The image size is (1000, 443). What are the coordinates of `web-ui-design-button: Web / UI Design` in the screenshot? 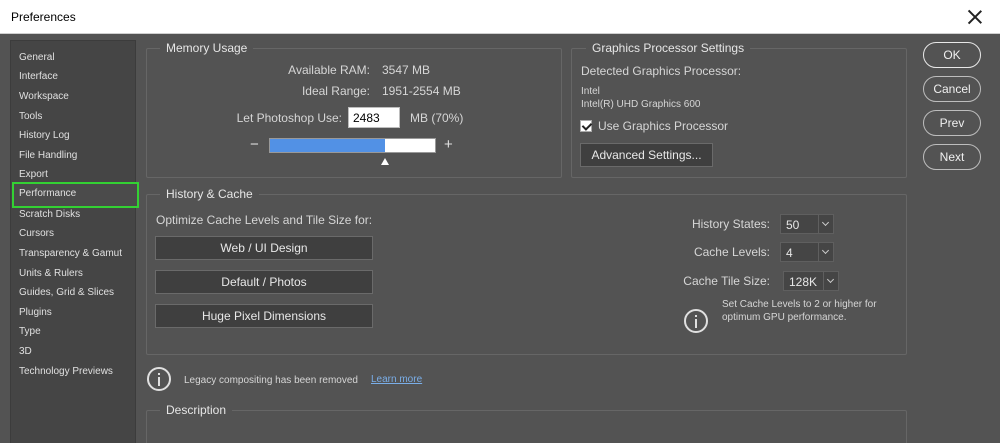 It's located at (264, 248).